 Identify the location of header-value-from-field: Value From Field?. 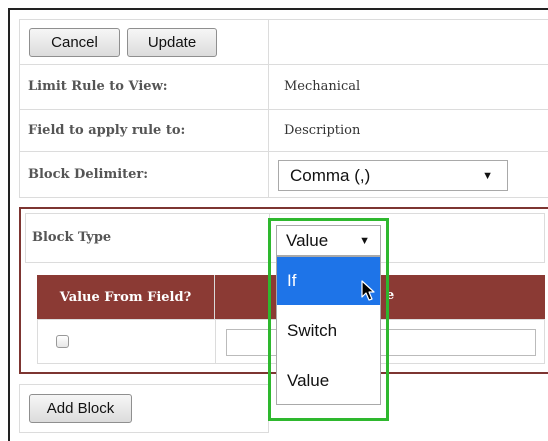
(126, 297).